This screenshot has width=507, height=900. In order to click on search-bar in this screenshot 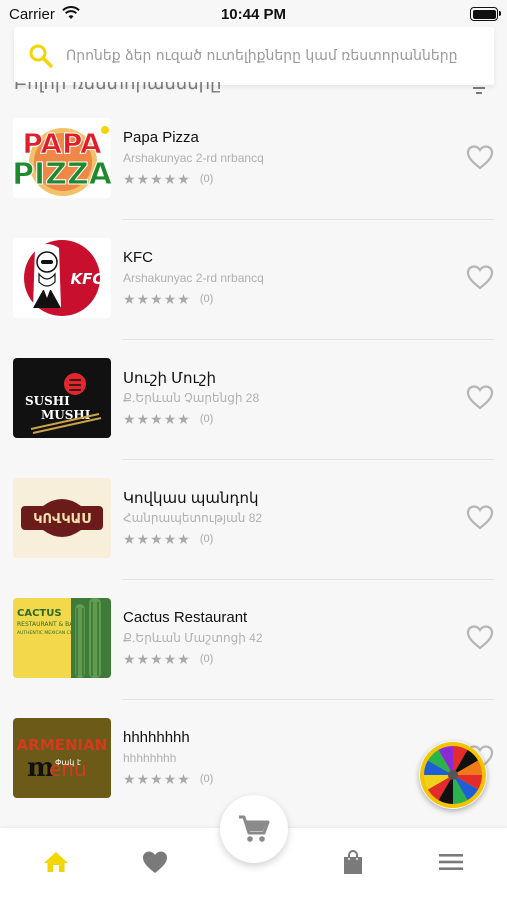, I will do `click(254, 56)`.